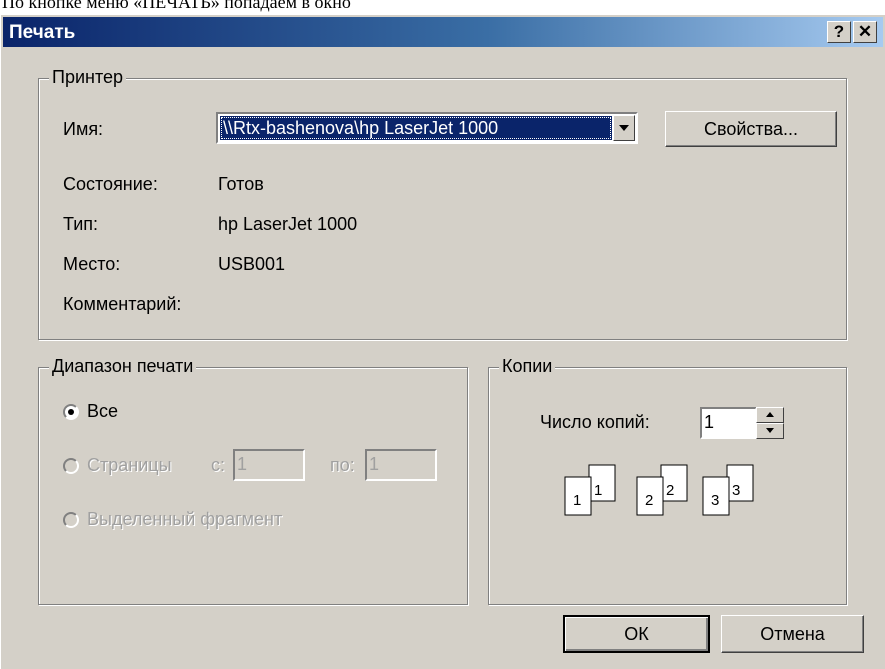  I want to click on status-label: Состояние:, so click(110, 184).